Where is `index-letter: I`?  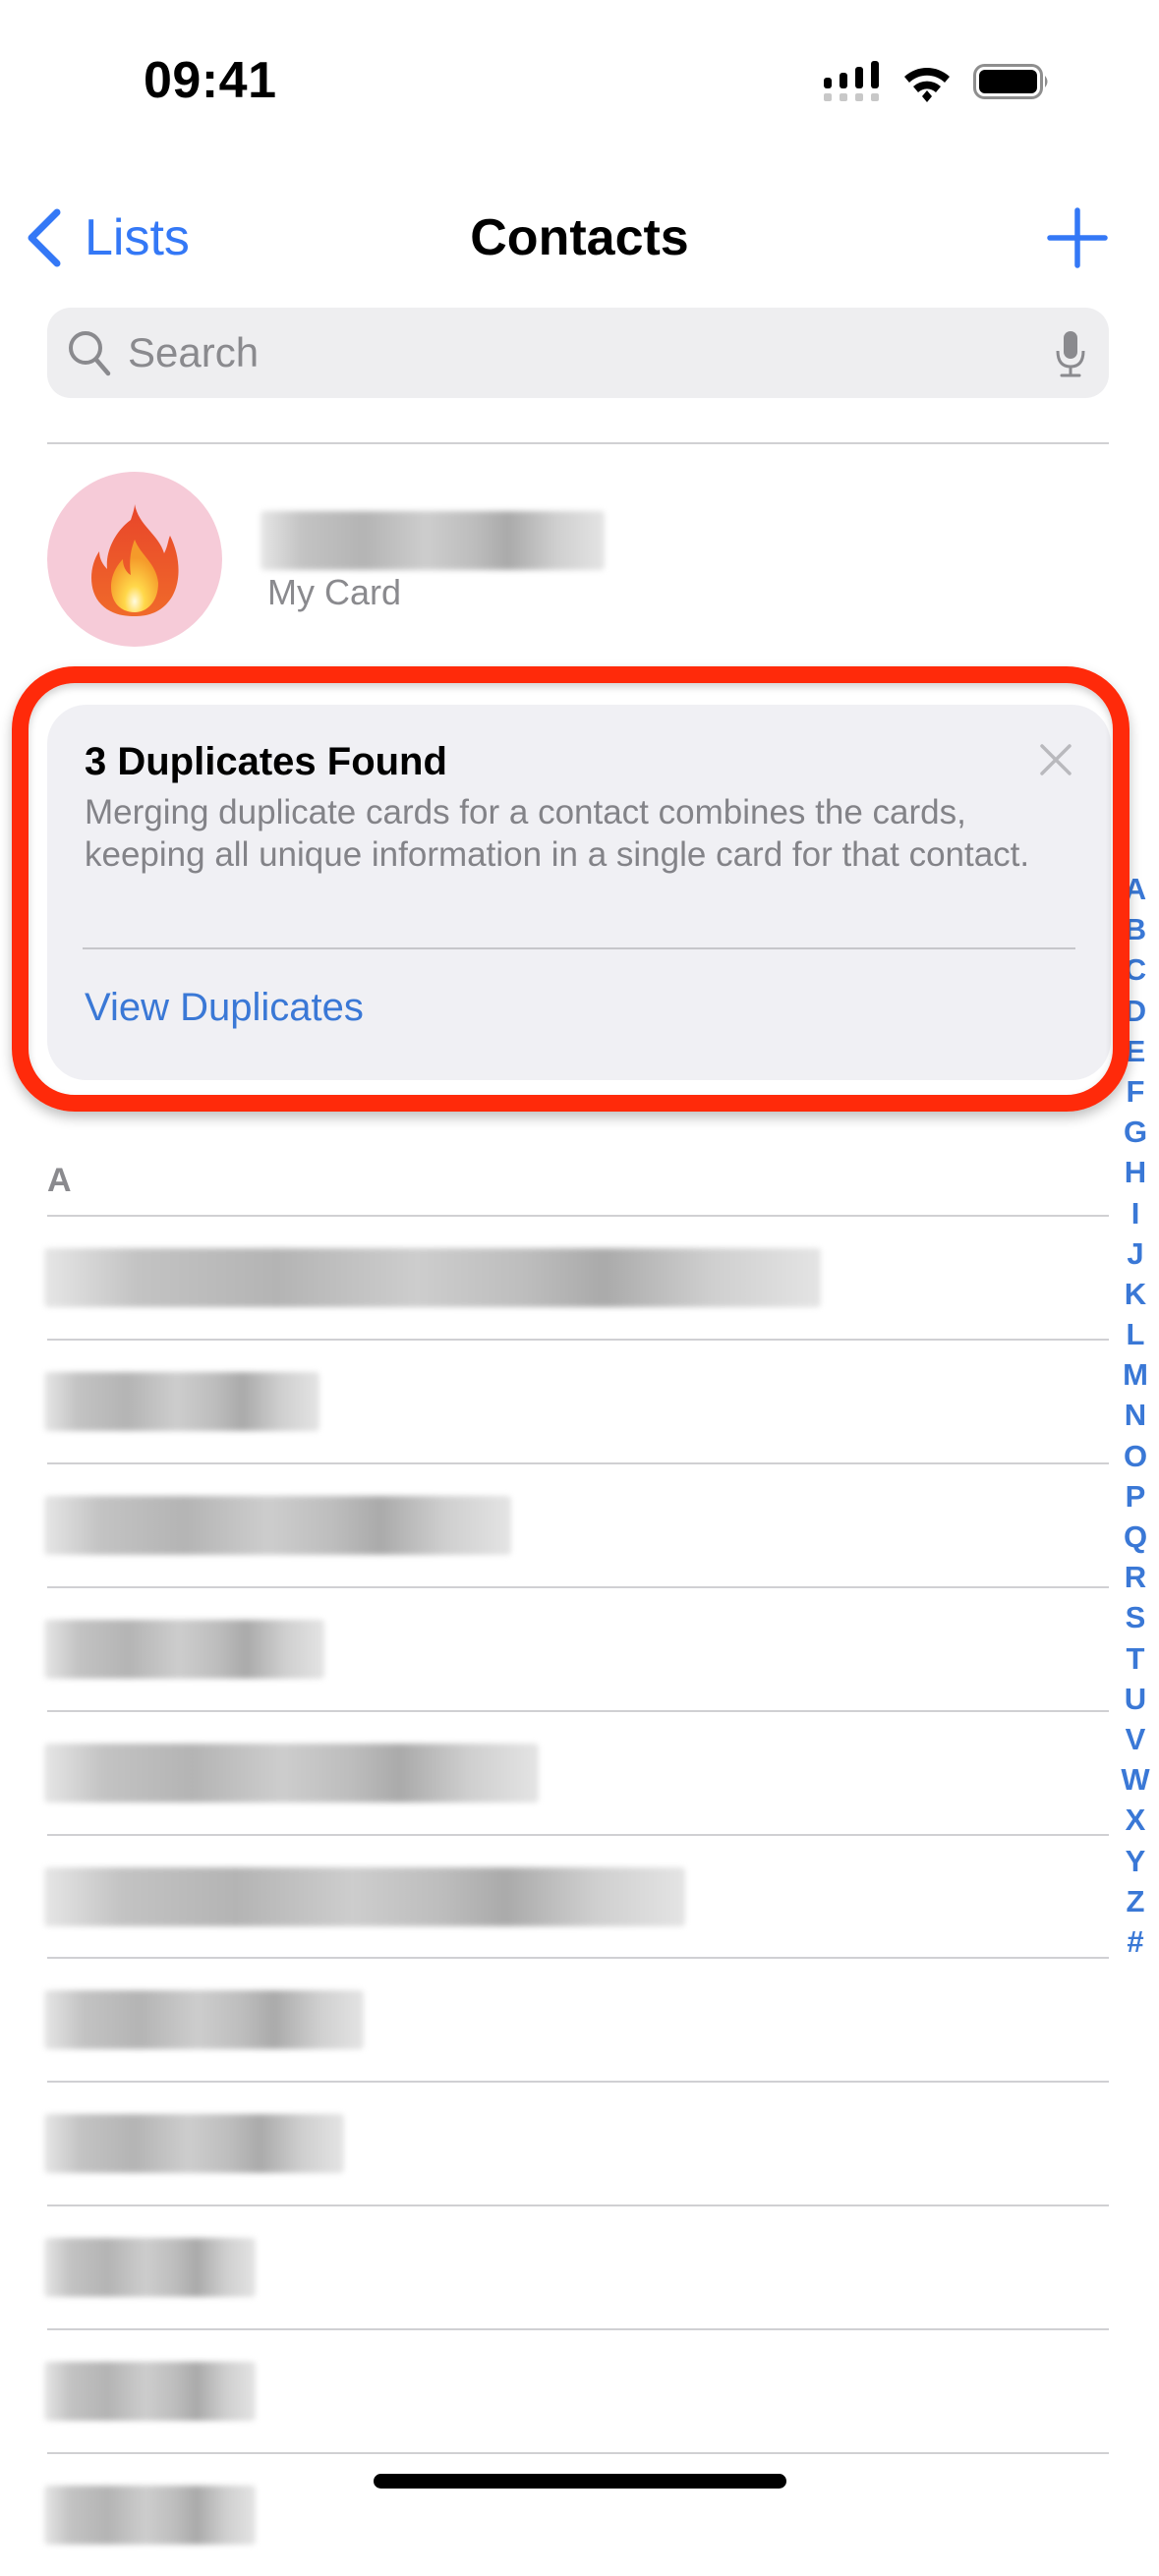 index-letter: I is located at coordinates (1135, 1213).